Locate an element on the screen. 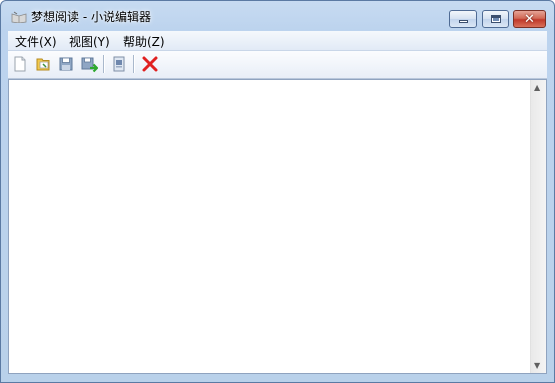 The height and width of the screenshot is (383, 555). maximize-icon is located at coordinates (496, 19).